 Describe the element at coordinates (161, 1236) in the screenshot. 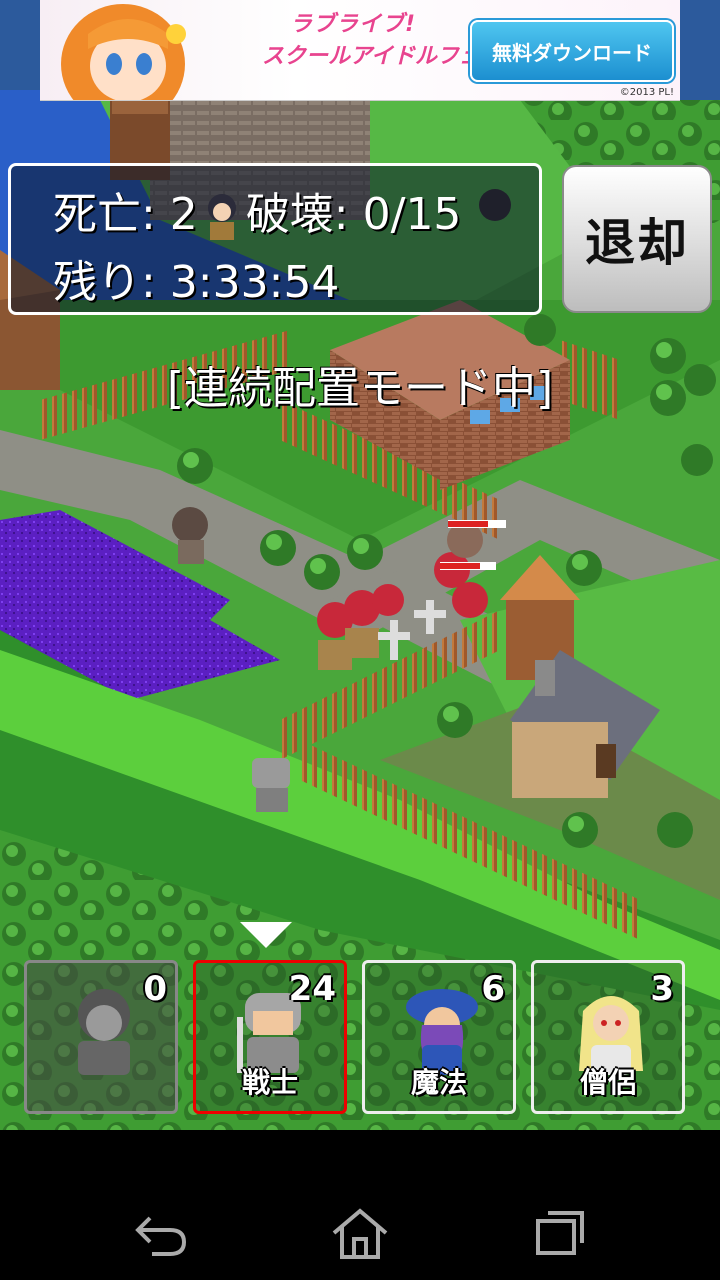

I see `back-icon` at that location.